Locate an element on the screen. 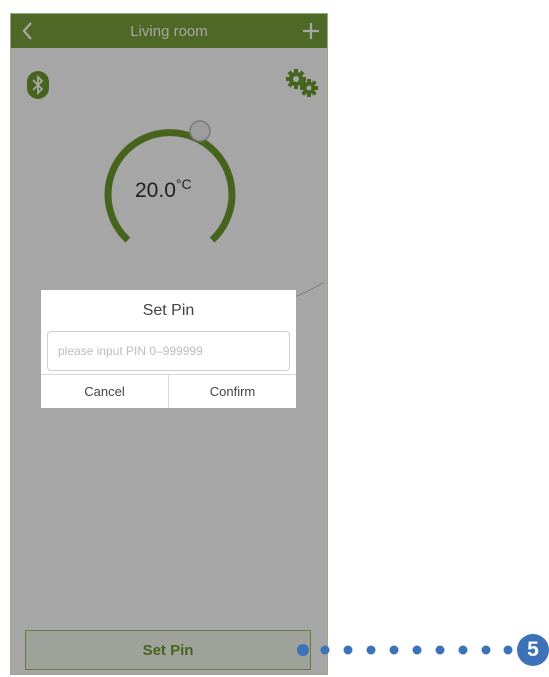 The width and height of the screenshot is (549, 677). dialog-title: Set Pin is located at coordinates (168, 310).